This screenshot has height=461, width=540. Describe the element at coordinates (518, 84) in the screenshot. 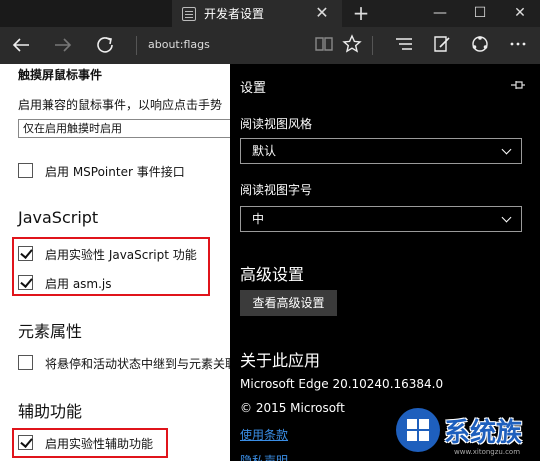

I see `pin-icon` at that location.